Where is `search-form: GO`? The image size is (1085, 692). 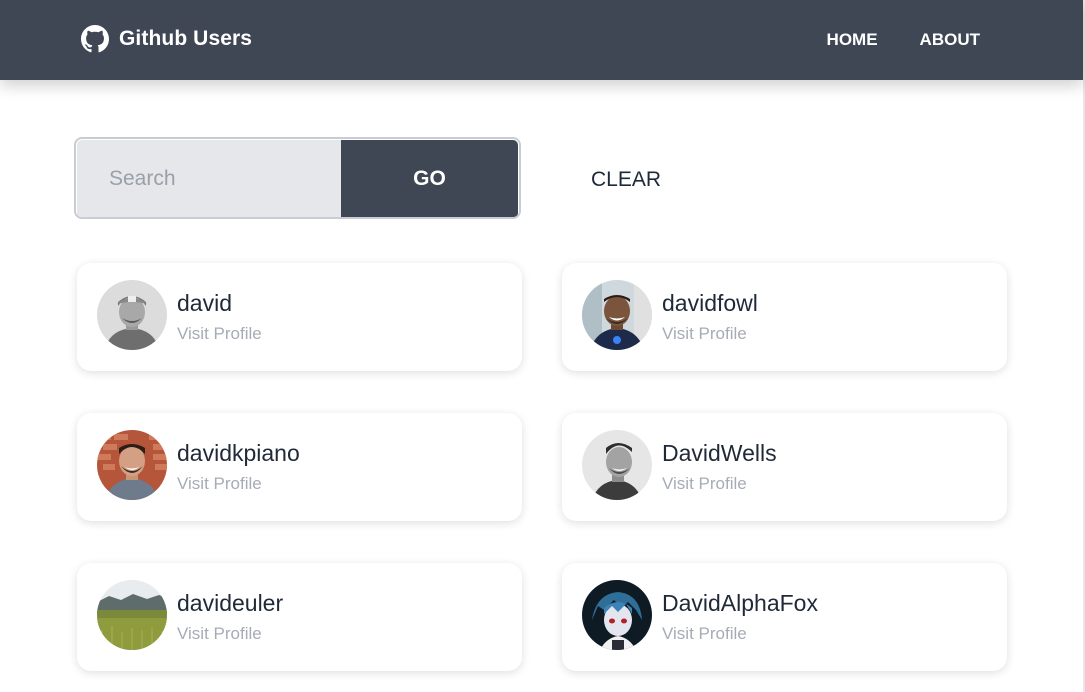
search-form: GO is located at coordinates (297, 178).